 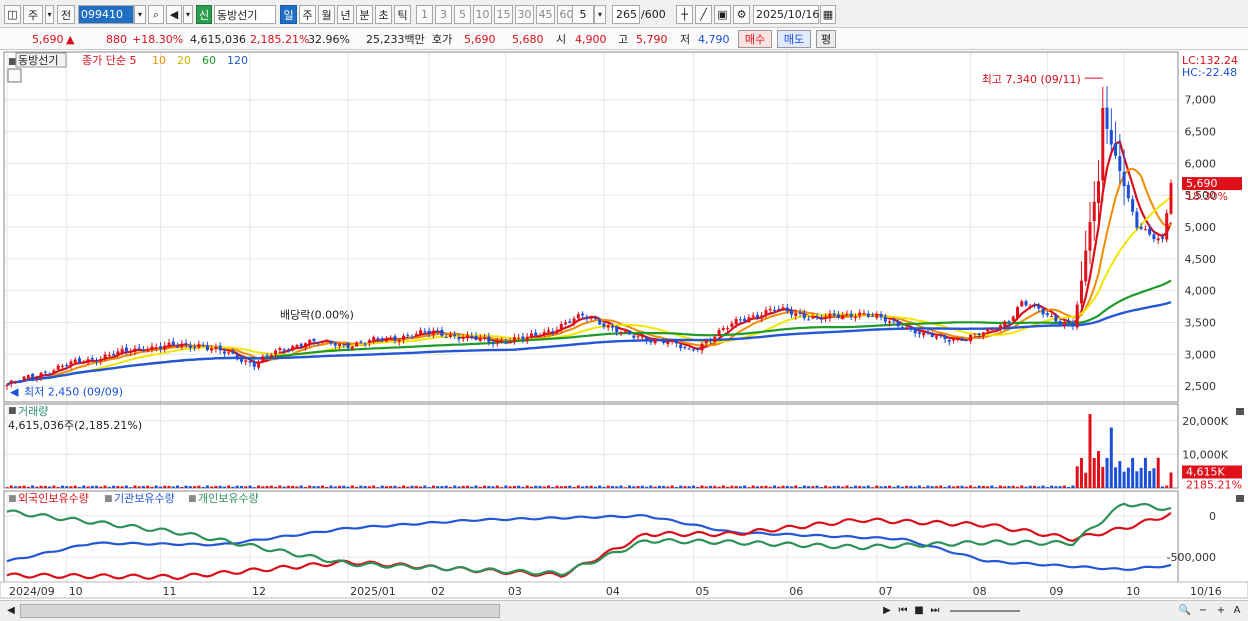 I want to click on count-input: 265, so click(x=626, y=14).